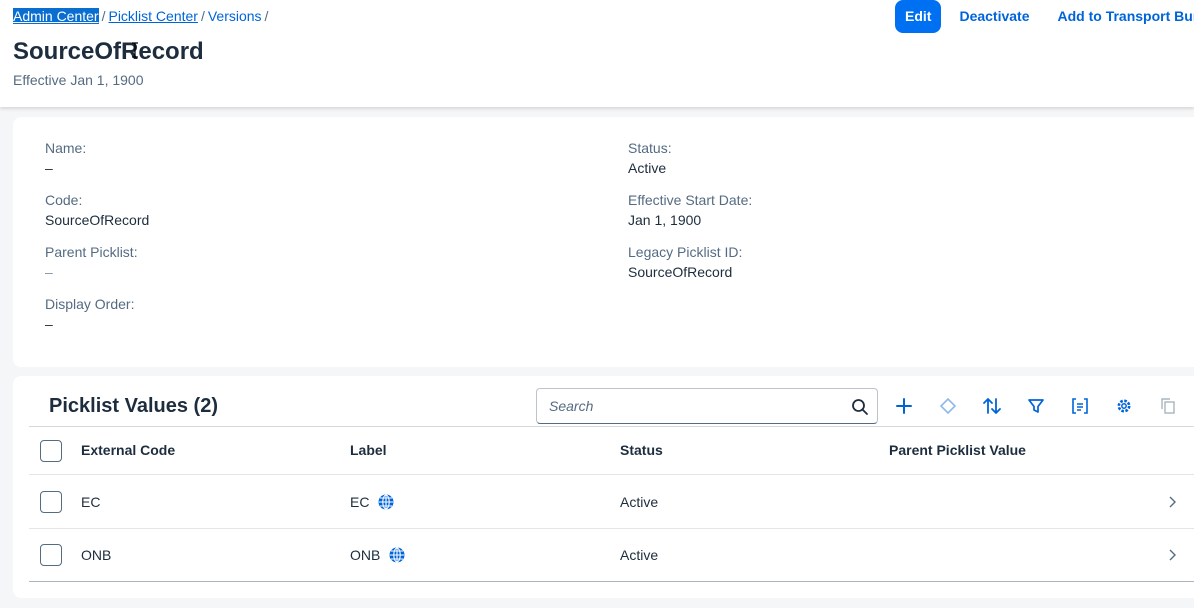 Image resolution: width=1194 pixels, height=608 pixels. What do you see at coordinates (904, 406) in the screenshot?
I see `add-icon` at bounding box center [904, 406].